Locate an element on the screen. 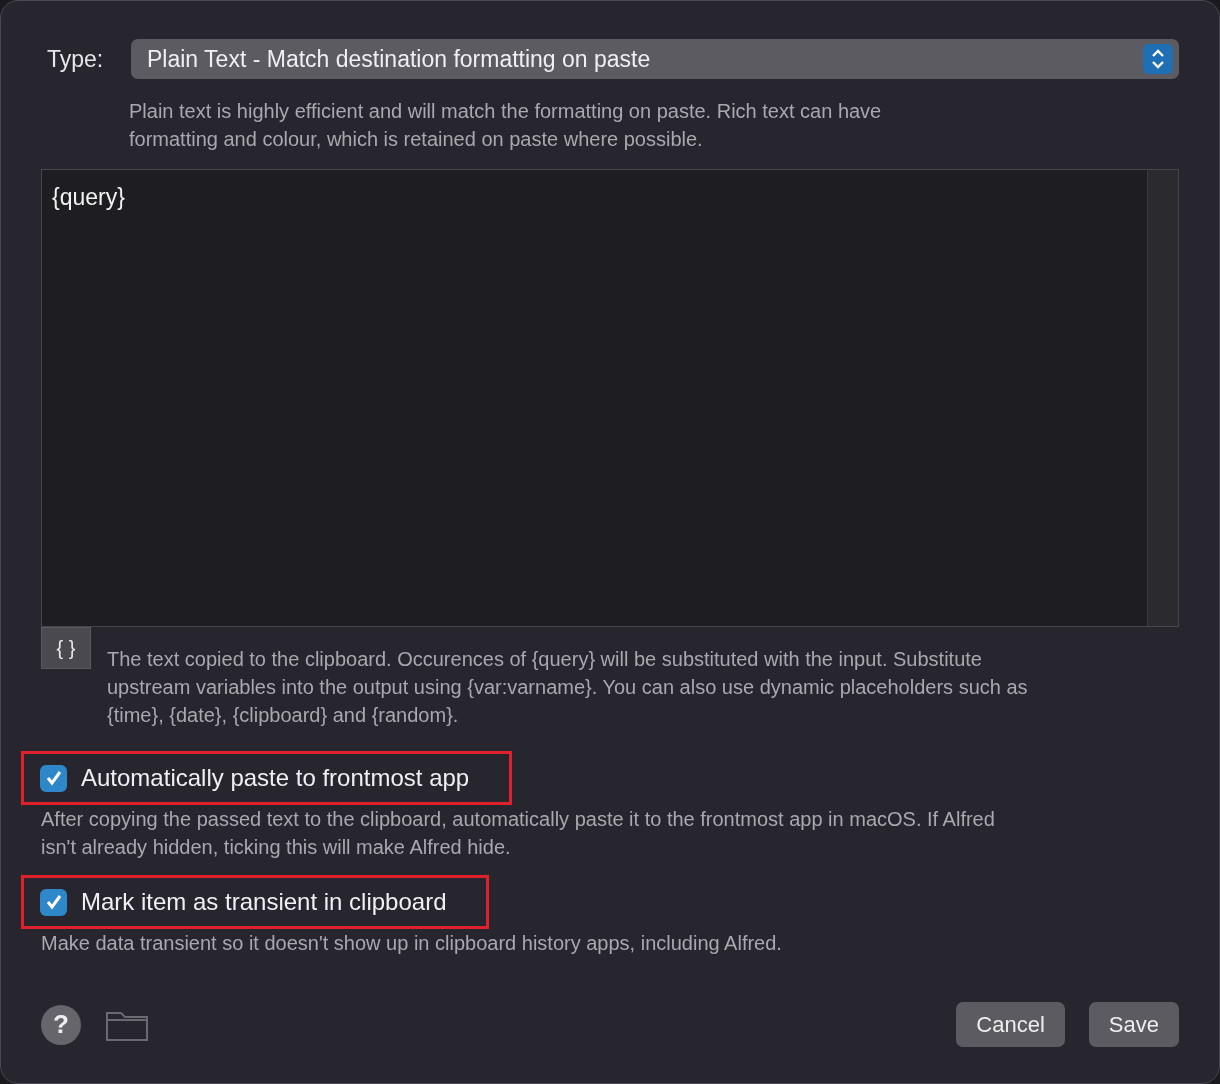 This screenshot has width=1220, height=1084. editor-text: {query} is located at coordinates (88, 197).